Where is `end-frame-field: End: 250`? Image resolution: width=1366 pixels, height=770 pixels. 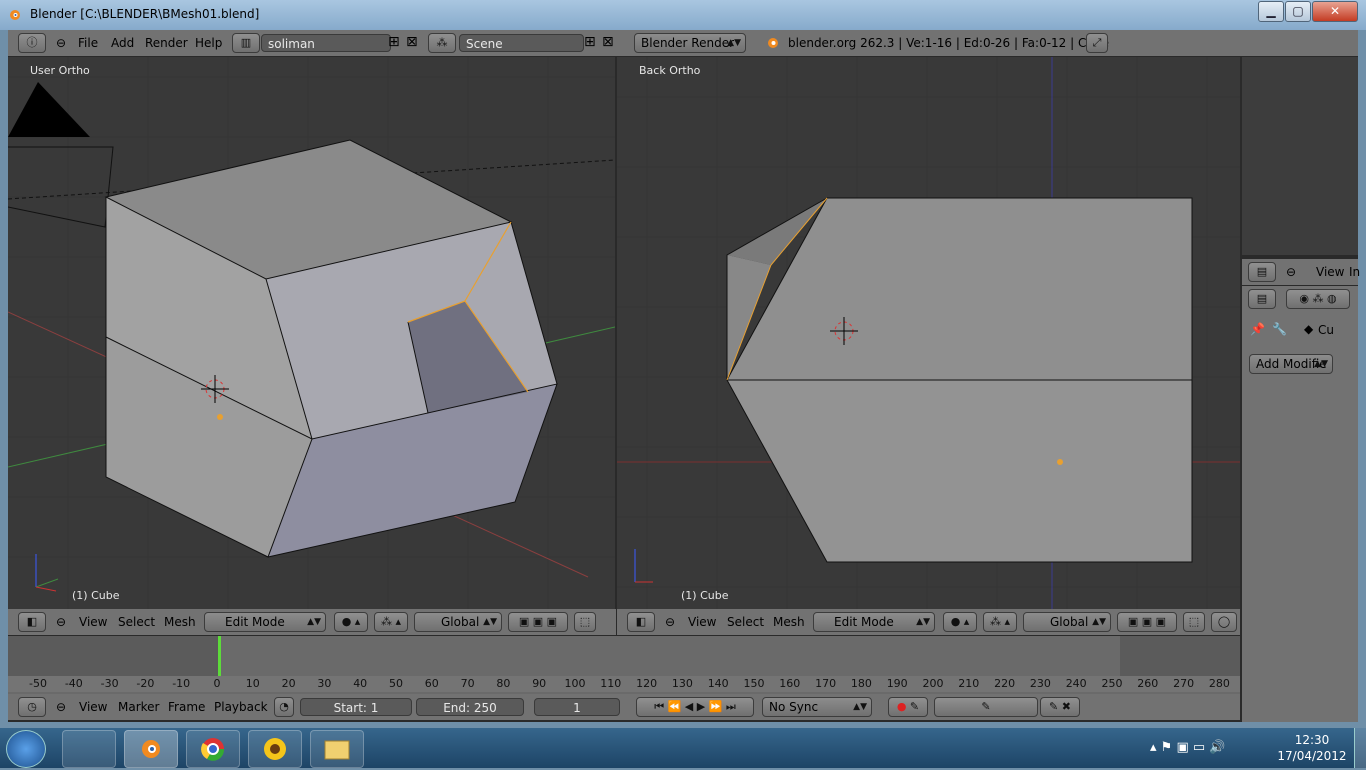
end-frame-field: End: 250 is located at coordinates (470, 707).